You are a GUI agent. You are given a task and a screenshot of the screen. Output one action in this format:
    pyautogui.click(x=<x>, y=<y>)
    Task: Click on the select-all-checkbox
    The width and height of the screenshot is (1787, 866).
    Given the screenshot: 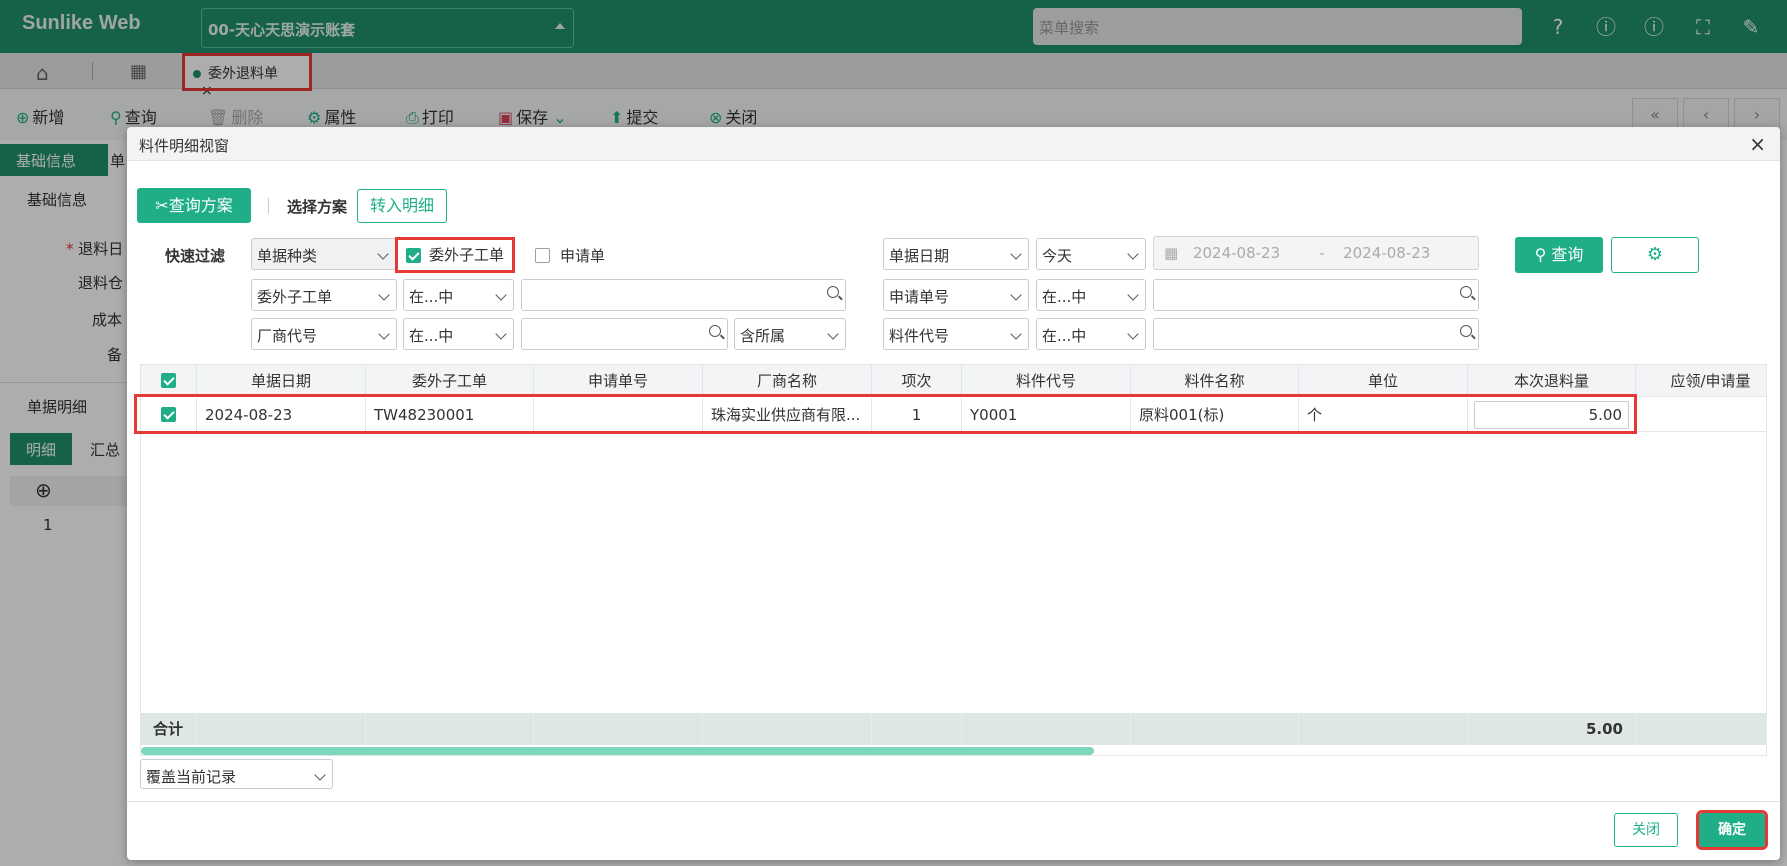 What is the action you would take?
    pyautogui.click(x=168, y=380)
    